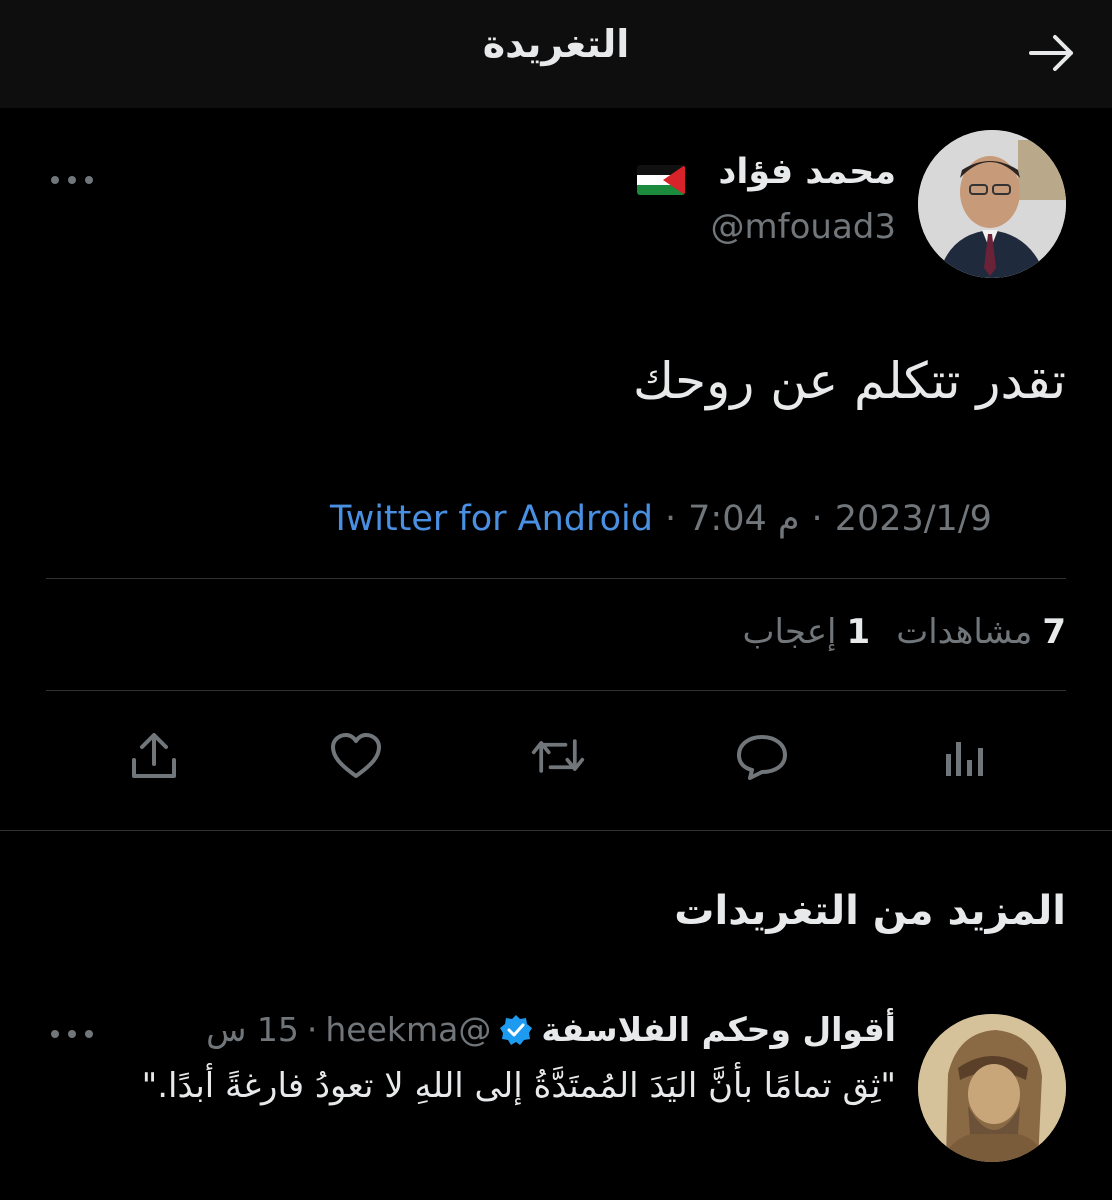 Image resolution: width=1112 pixels, height=1200 pixels. I want to click on heekma-avatar, so click(992, 1088).